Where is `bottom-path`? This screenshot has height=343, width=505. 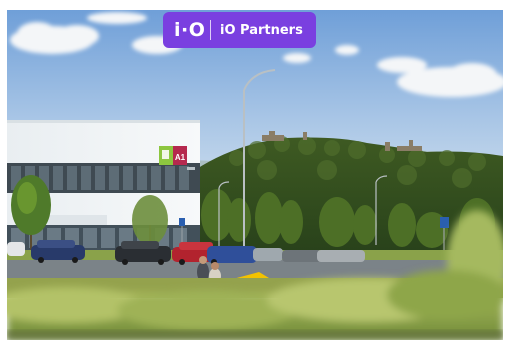
bottom-path is located at coordinates (255, 335).